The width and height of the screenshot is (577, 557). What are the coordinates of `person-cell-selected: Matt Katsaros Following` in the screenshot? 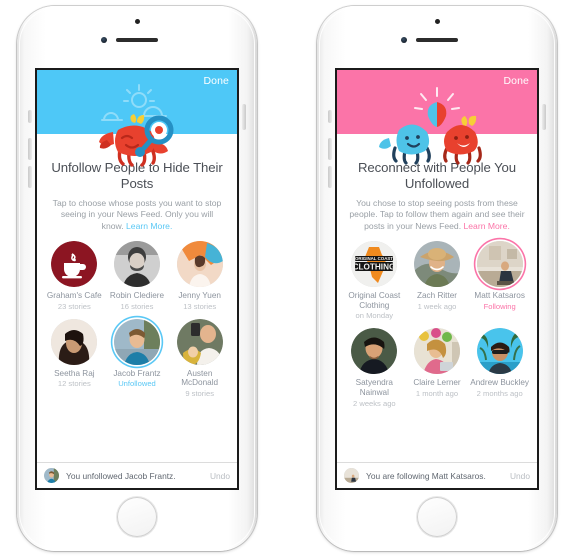 It's located at (499, 280).